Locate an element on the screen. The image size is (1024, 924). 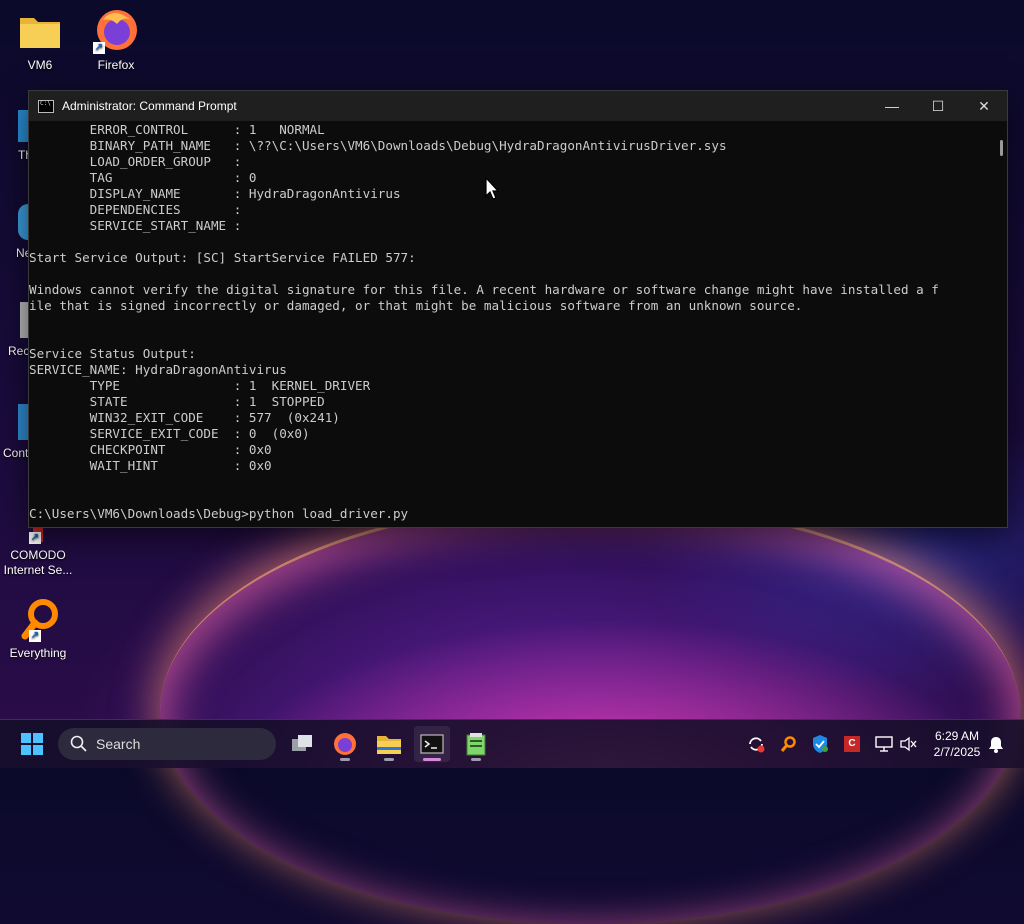
folder-icon is located at coordinates (40, 32).